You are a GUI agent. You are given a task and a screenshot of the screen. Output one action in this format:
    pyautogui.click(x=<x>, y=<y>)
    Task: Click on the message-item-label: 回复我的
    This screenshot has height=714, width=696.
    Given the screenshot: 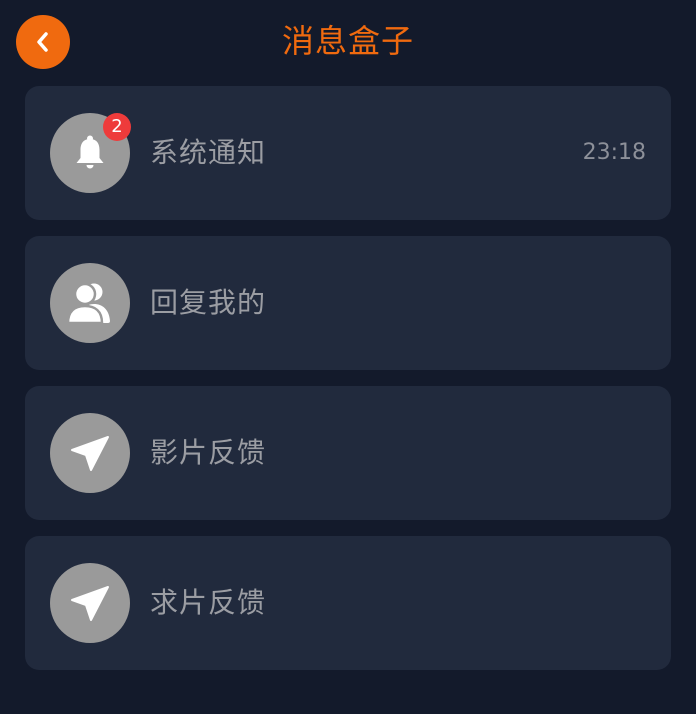 What is the action you would take?
    pyautogui.click(x=208, y=302)
    